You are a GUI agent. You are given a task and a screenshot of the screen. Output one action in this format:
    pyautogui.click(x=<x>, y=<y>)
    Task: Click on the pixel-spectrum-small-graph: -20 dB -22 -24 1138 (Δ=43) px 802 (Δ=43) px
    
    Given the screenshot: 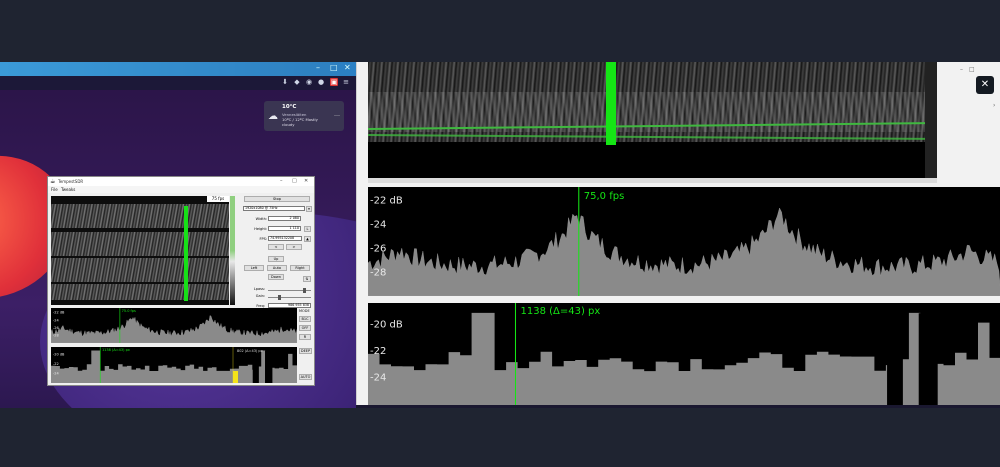 What is the action you would take?
    pyautogui.click(x=174, y=365)
    